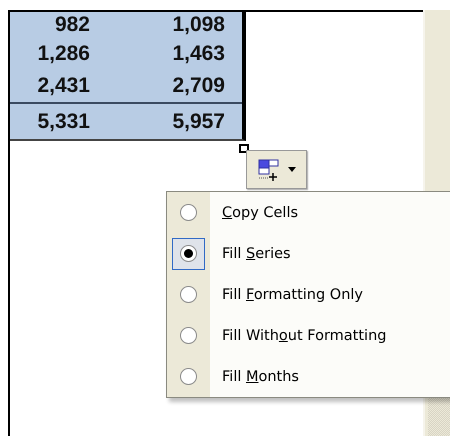 The width and height of the screenshot is (450, 436). Describe the element at coordinates (292, 169) in the screenshot. I see `caret-icon` at that location.